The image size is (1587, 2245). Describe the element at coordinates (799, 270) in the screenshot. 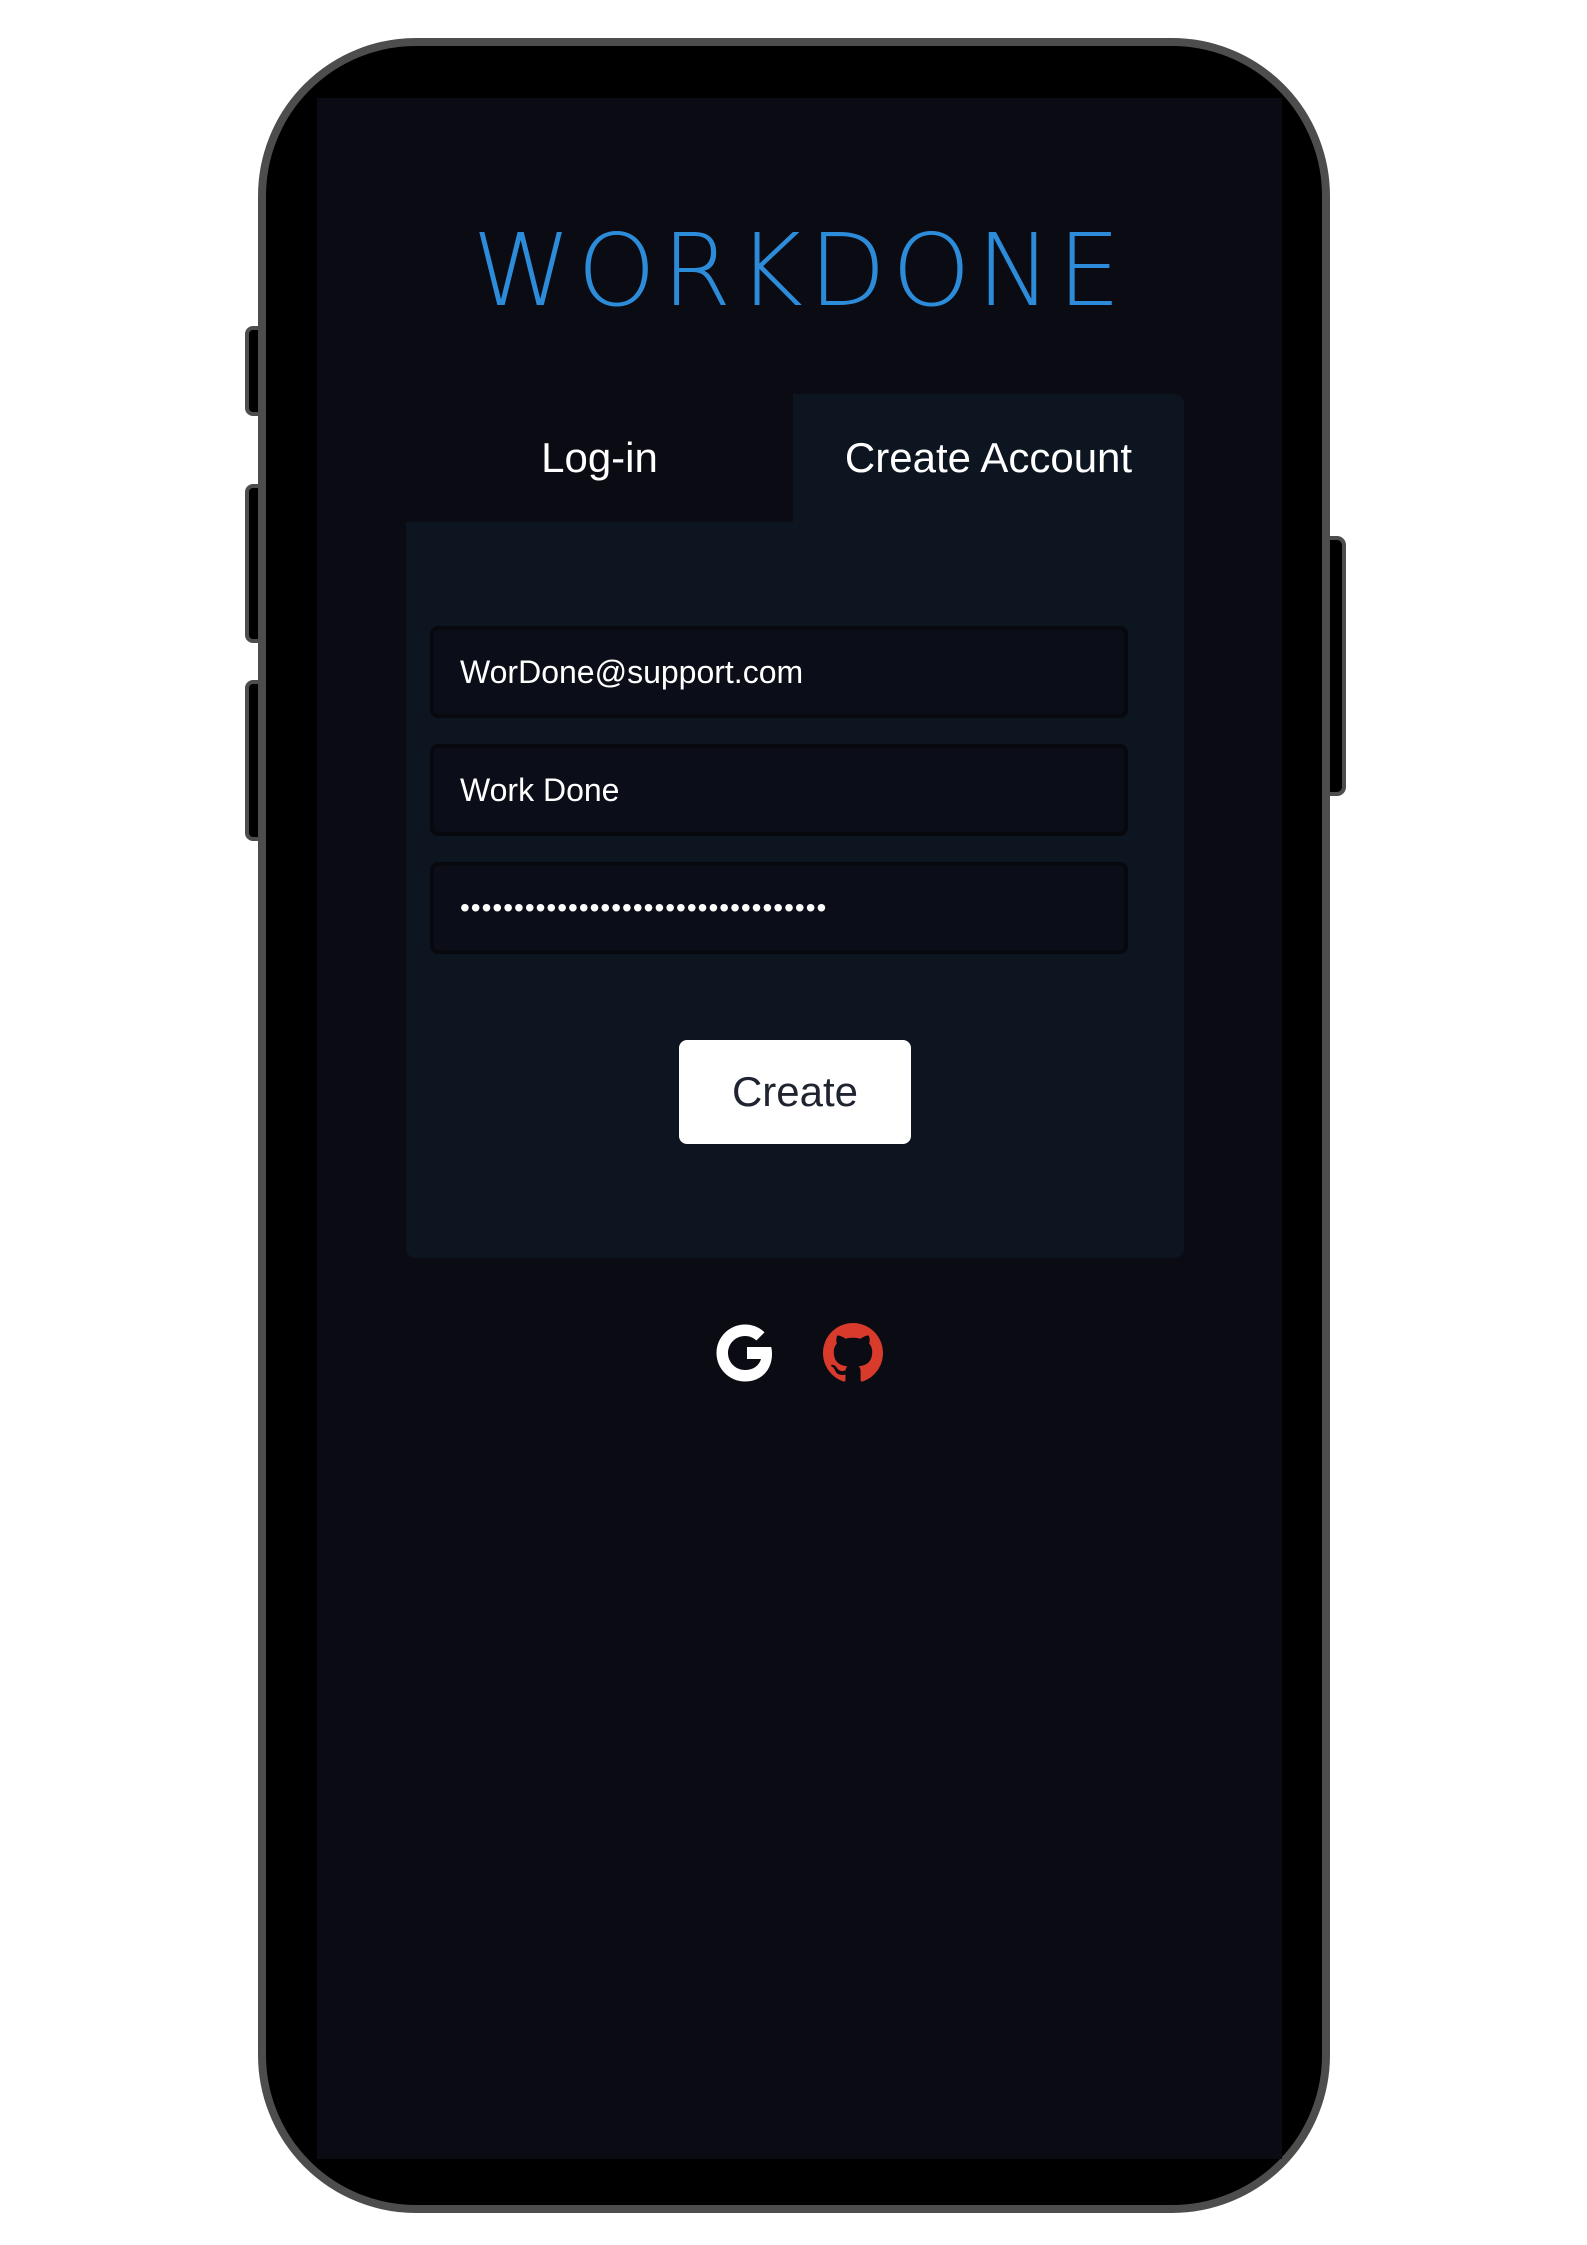

I see `app-logo: WORKDONE` at that location.